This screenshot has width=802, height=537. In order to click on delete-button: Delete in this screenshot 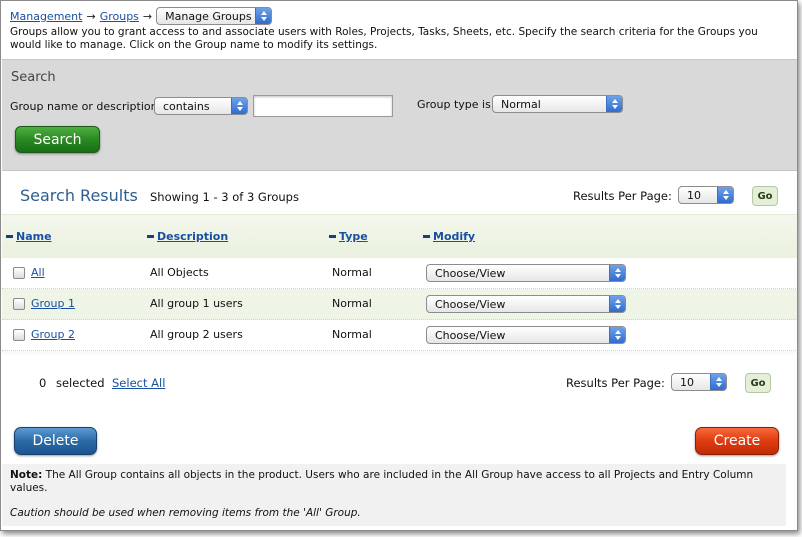, I will do `click(55, 441)`.